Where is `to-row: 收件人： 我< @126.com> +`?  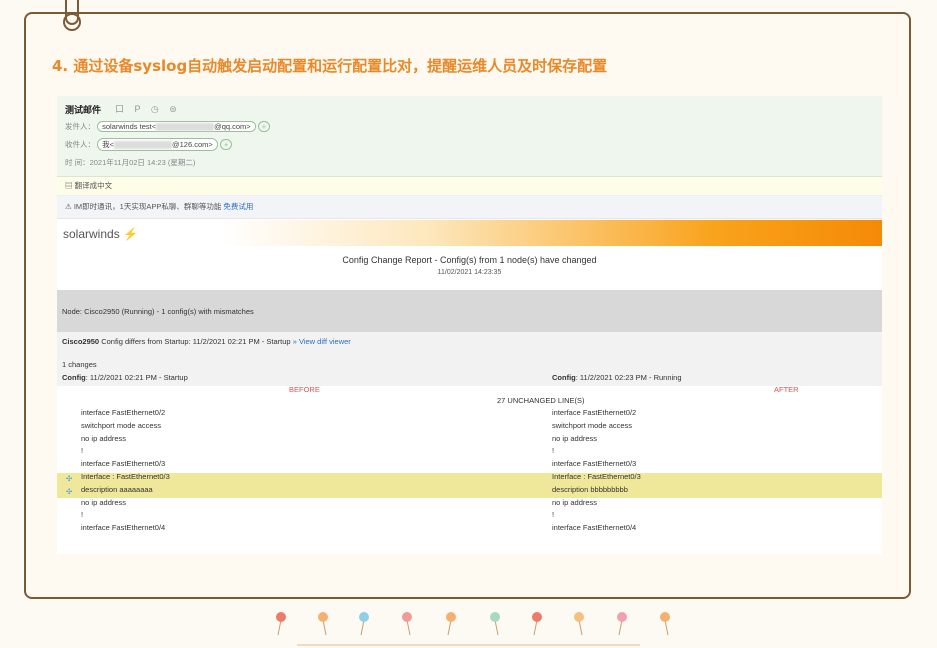 to-row: 收件人： 我< @126.com> + is located at coordinates (149, 144).